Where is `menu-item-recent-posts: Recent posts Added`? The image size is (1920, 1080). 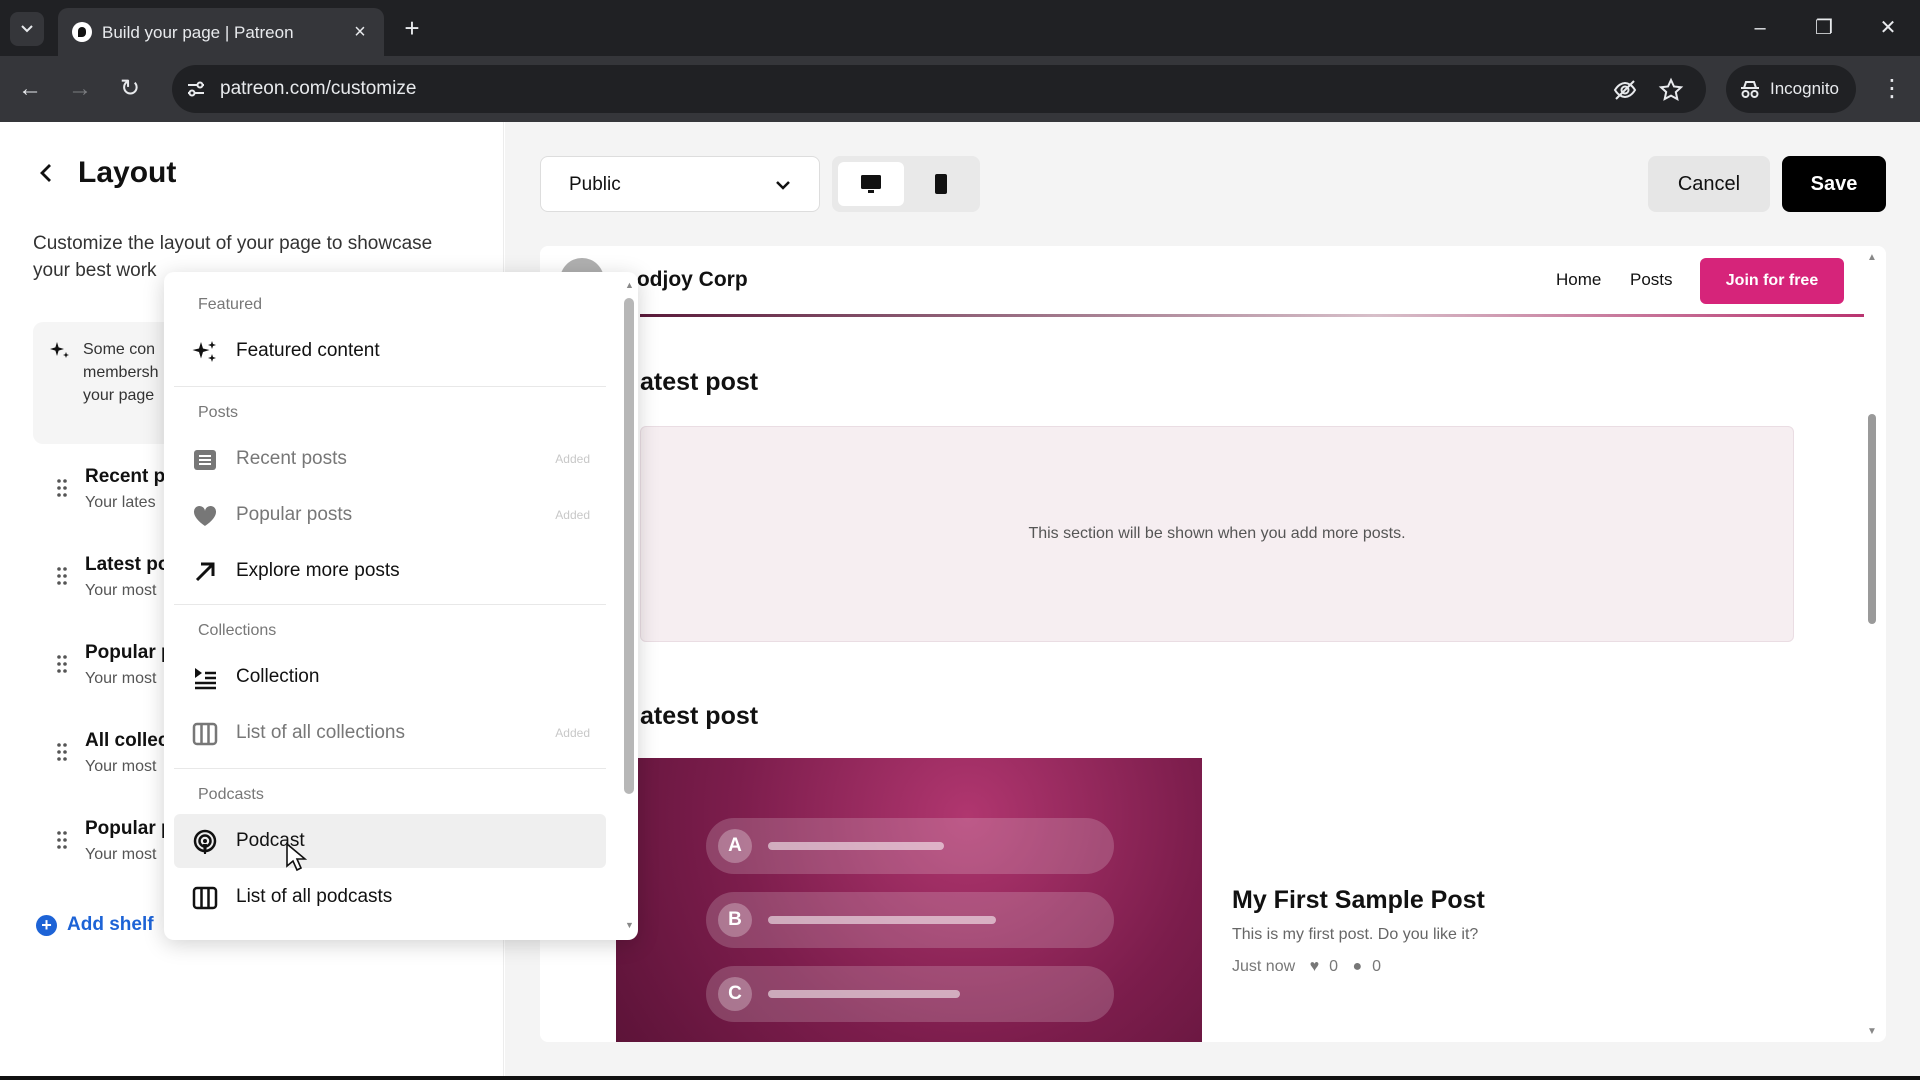
menu-item-recent-posts: Recent posts Added is located at coordinates (390, 459).